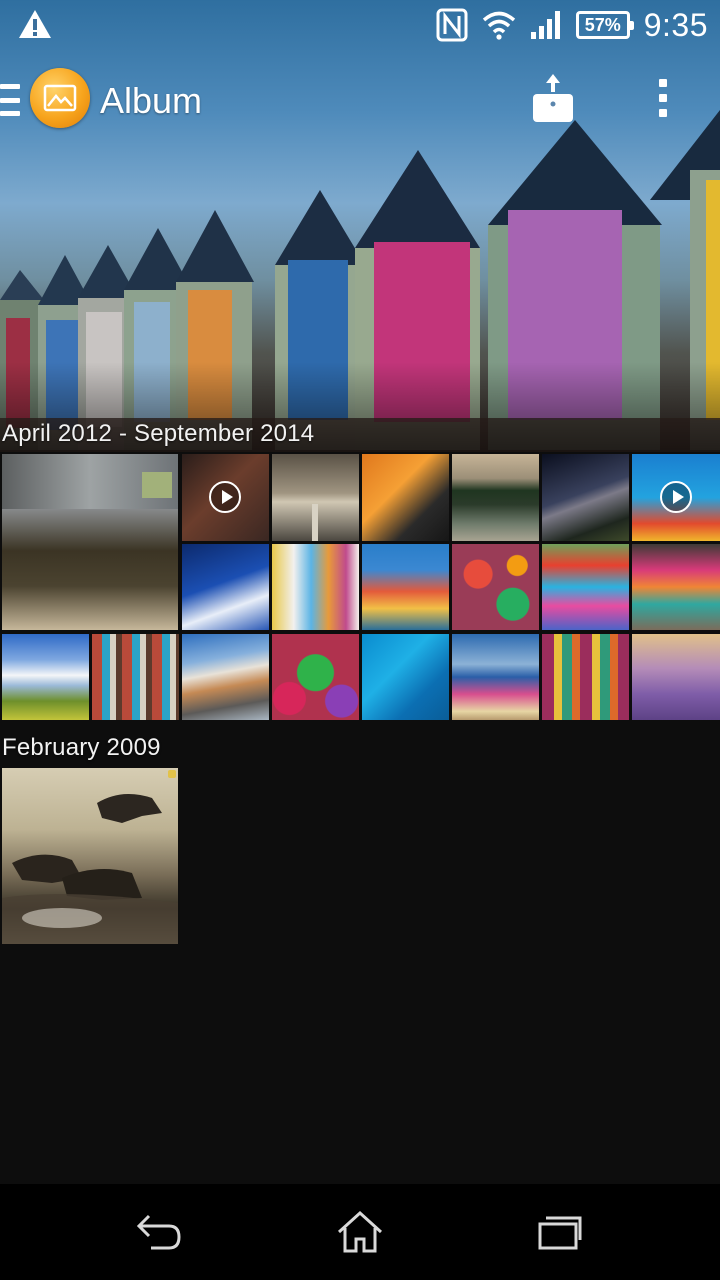 The image size is (720, 1280). I want to click on battery-level: 57%, so click(602, 24).